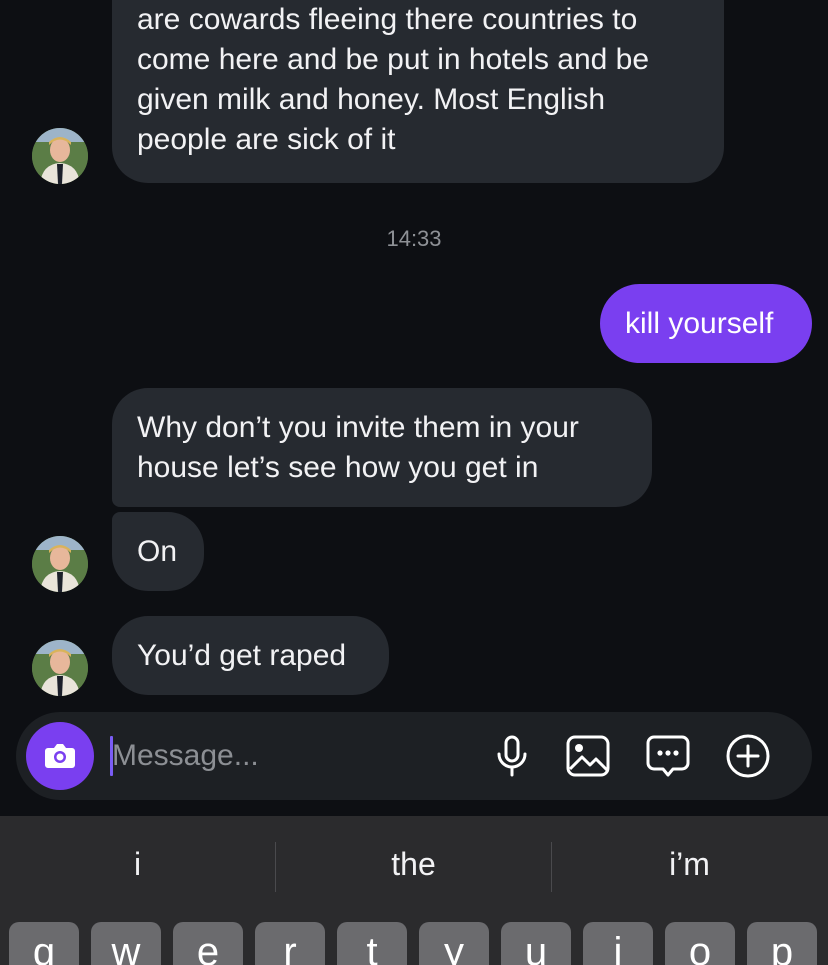 Image resolution: width=828 pixels, height=965 pixels. What do you see at coordinates (689, 864) in the screenshot?
I see `keyboard-suggestion: i’m` at bounding box center [689, 864].